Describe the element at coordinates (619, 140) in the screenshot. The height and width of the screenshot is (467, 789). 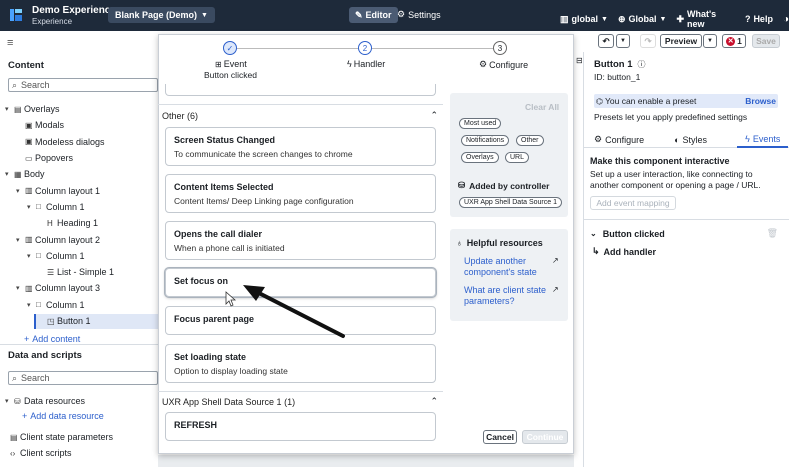
I see `tab-configure: ⚙ Configure` at that location.